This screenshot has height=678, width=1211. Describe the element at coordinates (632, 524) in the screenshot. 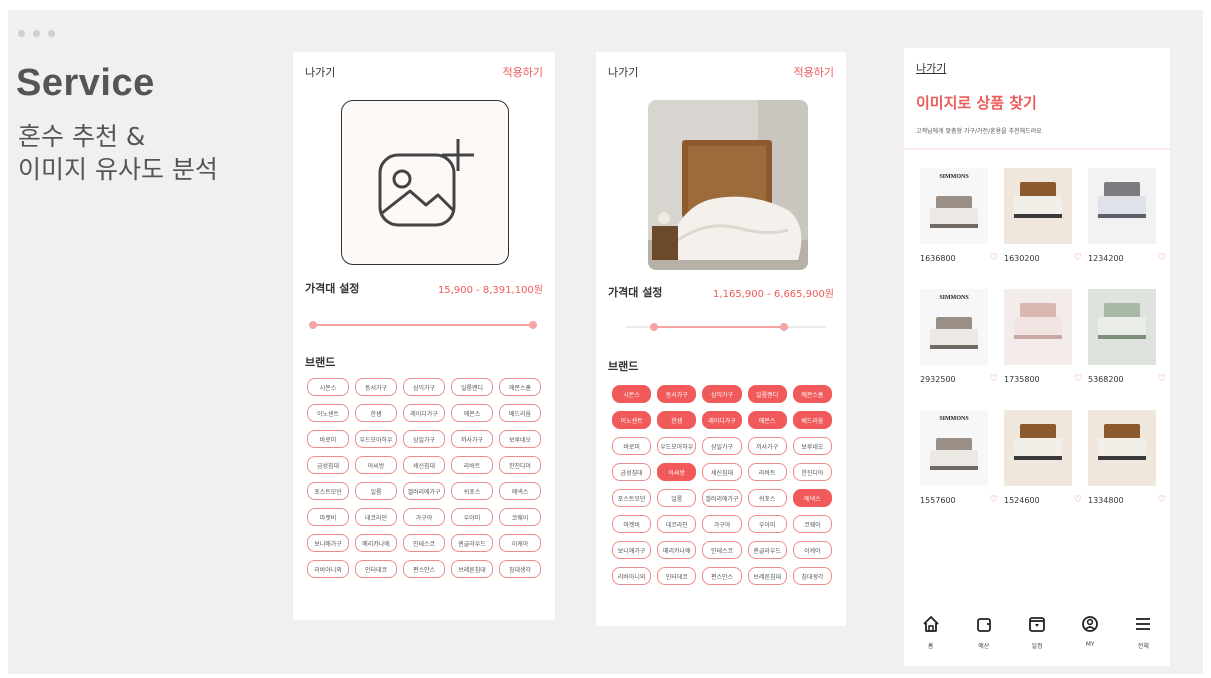

I see `brand-chip: 마켓비` at that location.